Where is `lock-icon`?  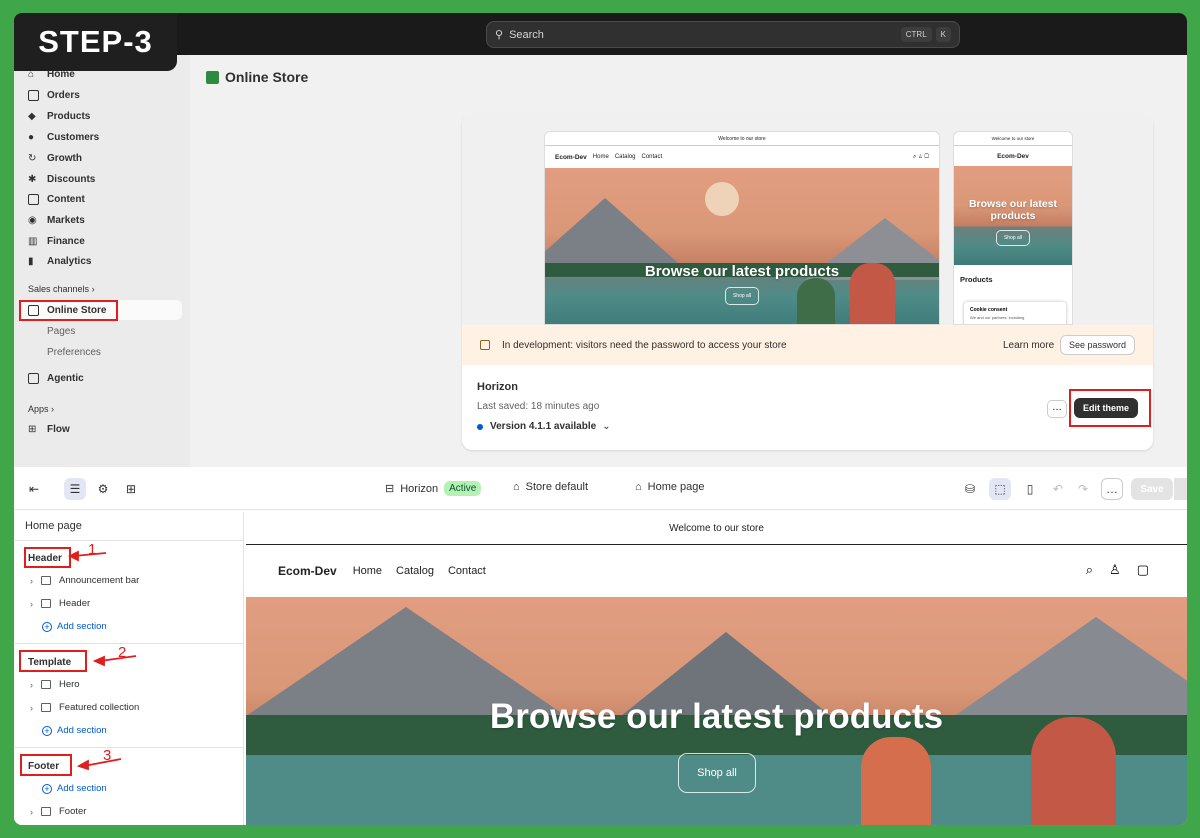 lock-icon is located at coordinates (485, 345).